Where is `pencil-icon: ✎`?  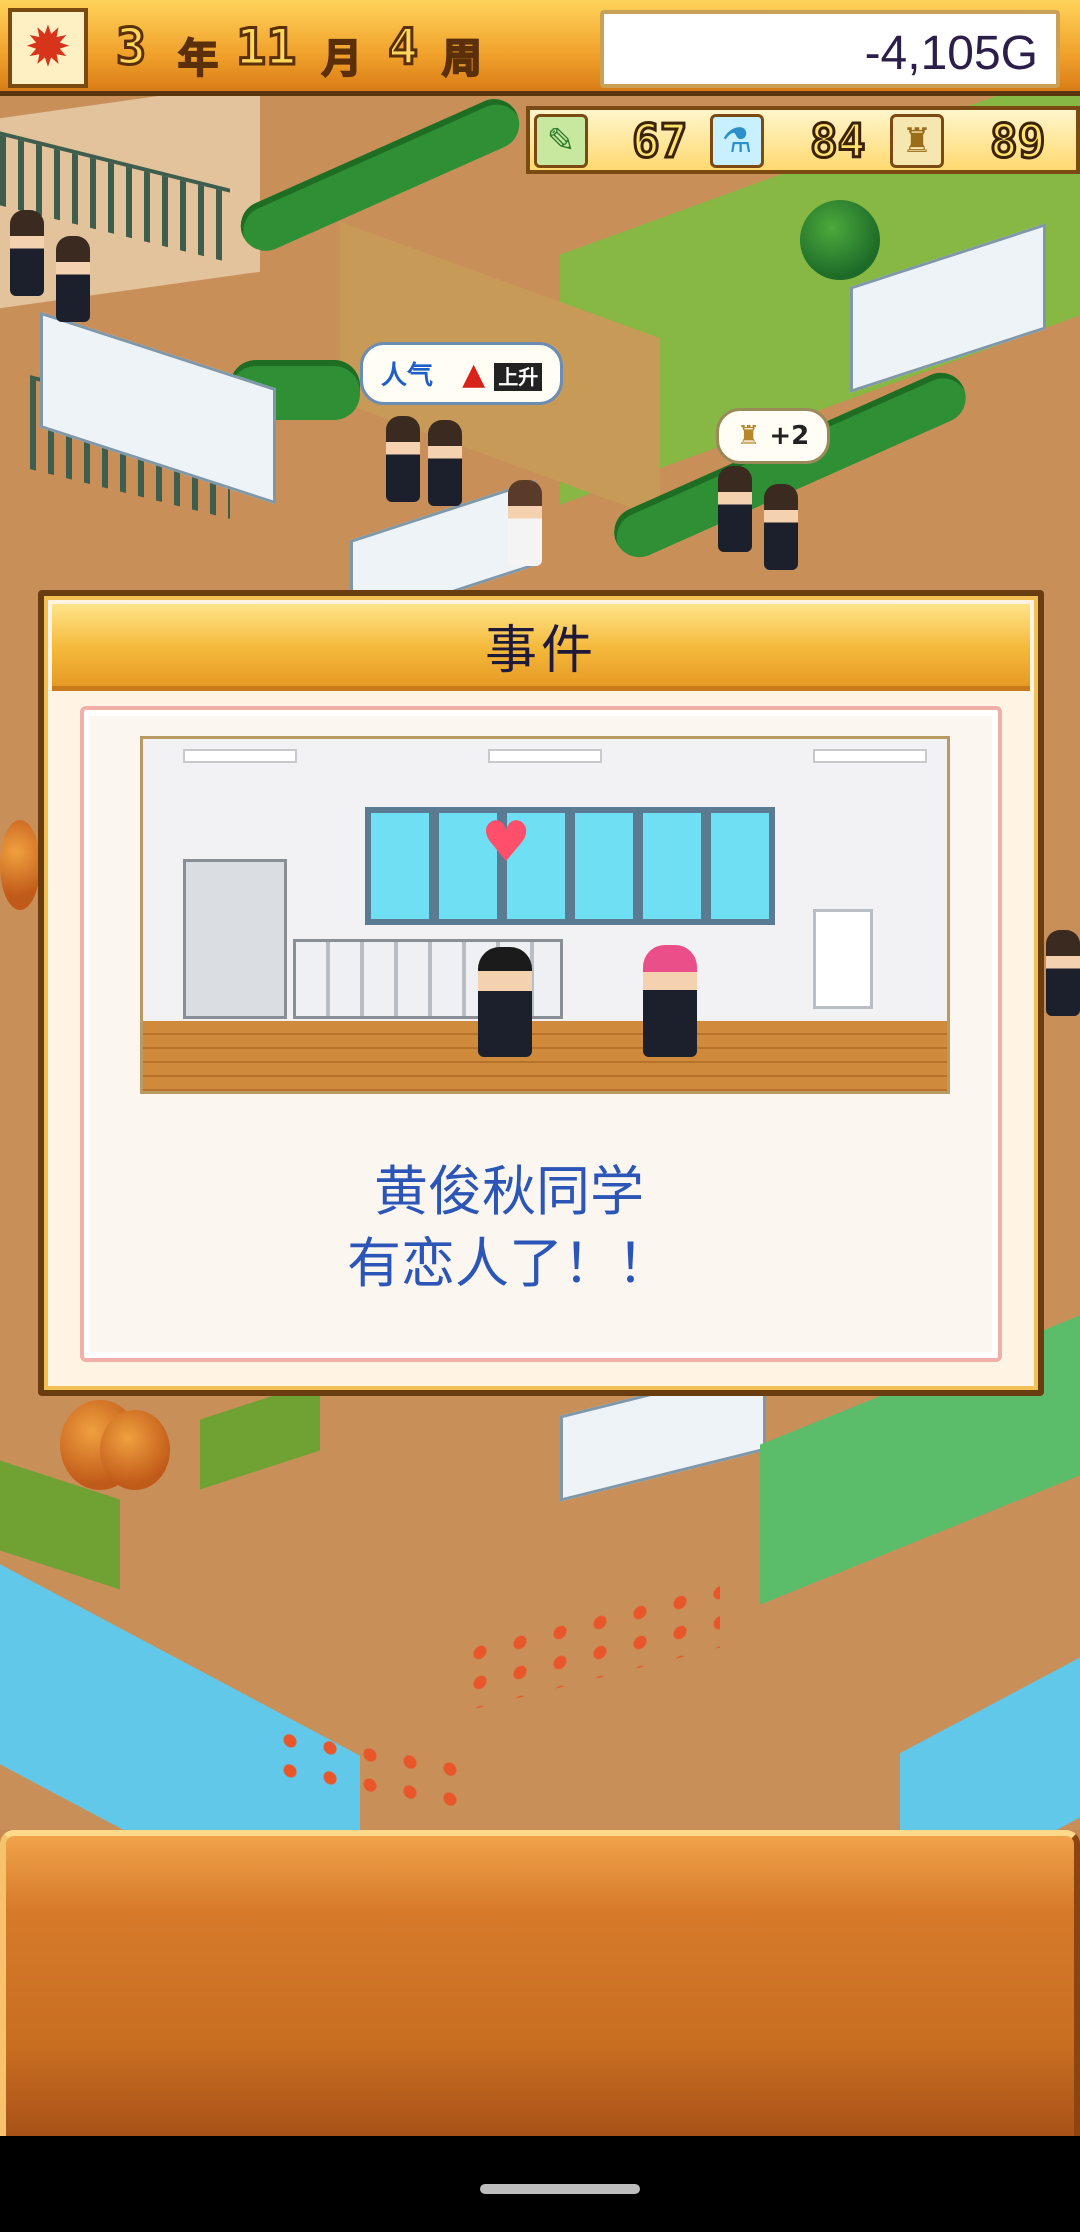
pencil-icon: ✎ is located at coordinates (561, 141).